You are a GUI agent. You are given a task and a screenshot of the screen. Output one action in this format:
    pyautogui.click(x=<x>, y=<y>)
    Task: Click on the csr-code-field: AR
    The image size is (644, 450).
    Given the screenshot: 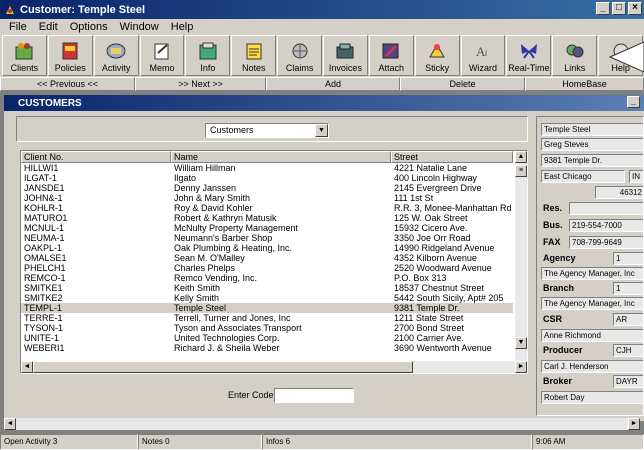 What is the action you would take?
    pyautogui.click(x=628, y=319)
    